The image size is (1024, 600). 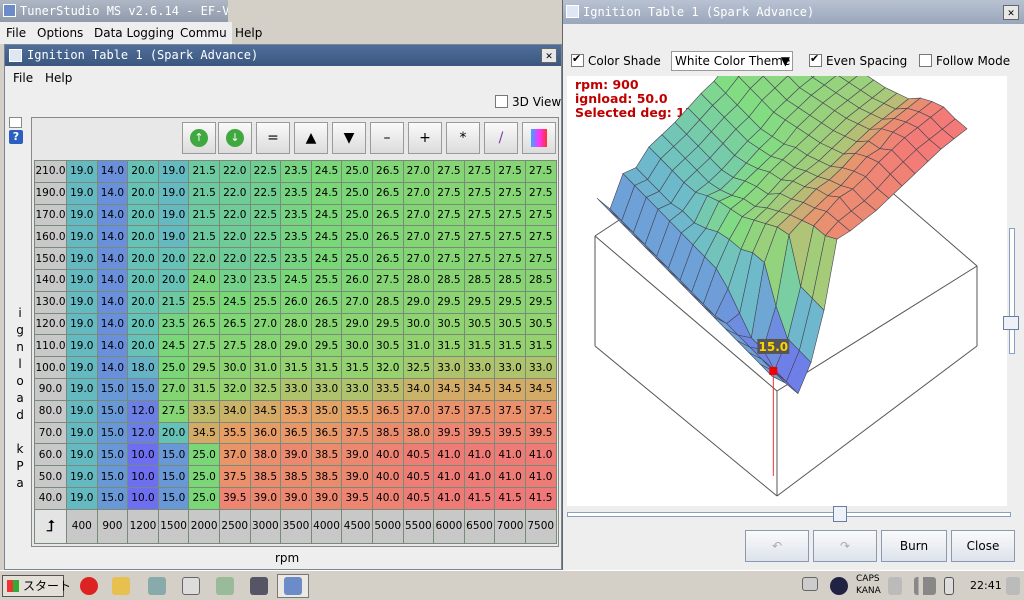 What do you see at coordinates (463, 138) in the screenshot?
I see `multiply-button: *` at bounding box center [463, 138].